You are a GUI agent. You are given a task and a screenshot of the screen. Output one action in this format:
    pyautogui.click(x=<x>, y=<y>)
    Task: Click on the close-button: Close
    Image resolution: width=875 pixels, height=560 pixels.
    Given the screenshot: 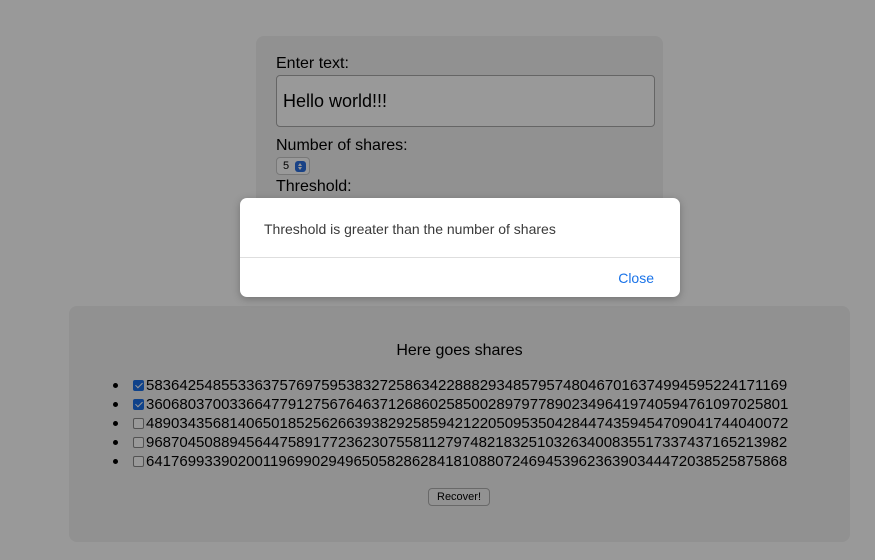 What is the action you would take?
    pyautogui.click(x=636, y=278)
    